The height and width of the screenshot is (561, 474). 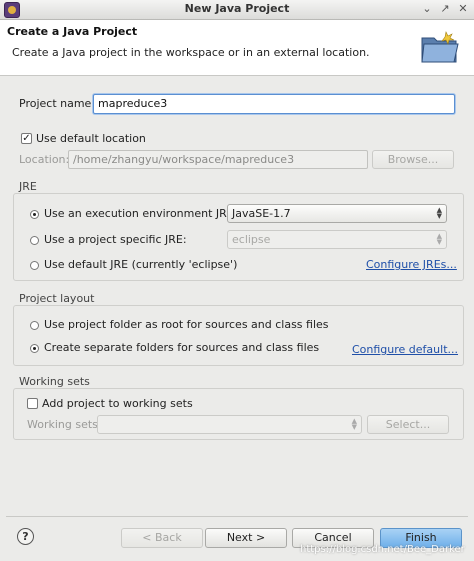 What do you see at coordinates (382, 549) in the screenshot?
I see `watermark-text: https://blog.csdn.net/Bee_Darker` at bounding box center [382, 549].